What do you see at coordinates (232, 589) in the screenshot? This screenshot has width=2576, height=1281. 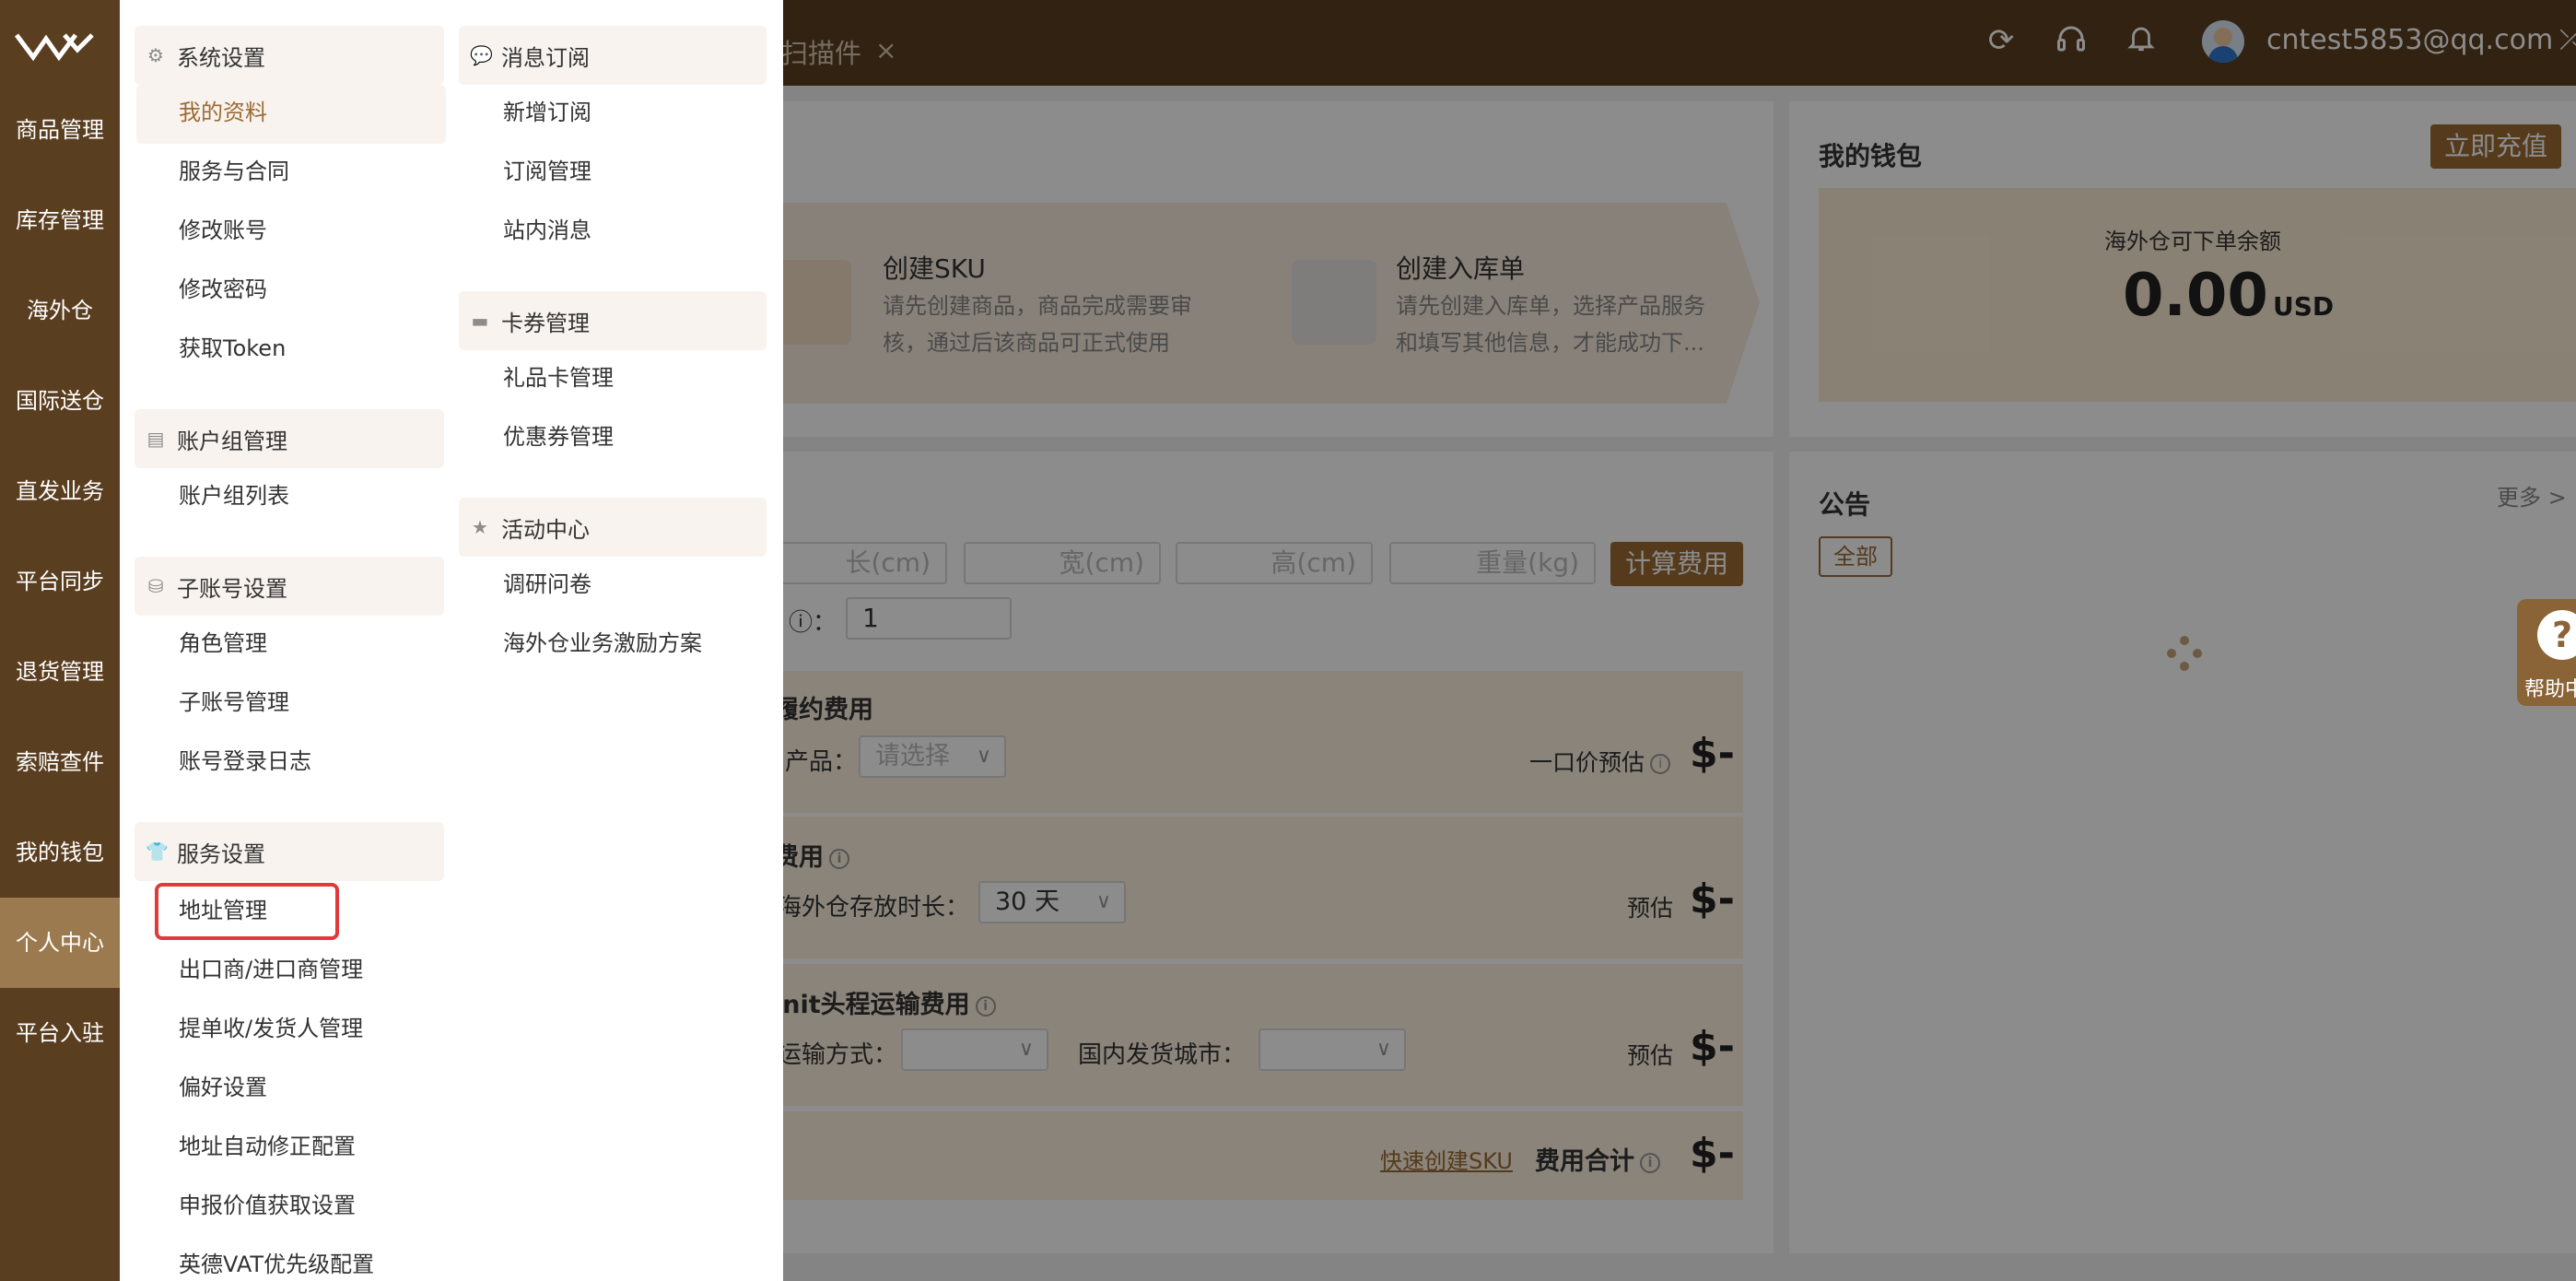 I see `group-label: 子账号设置` at bounding box center [232, 589].